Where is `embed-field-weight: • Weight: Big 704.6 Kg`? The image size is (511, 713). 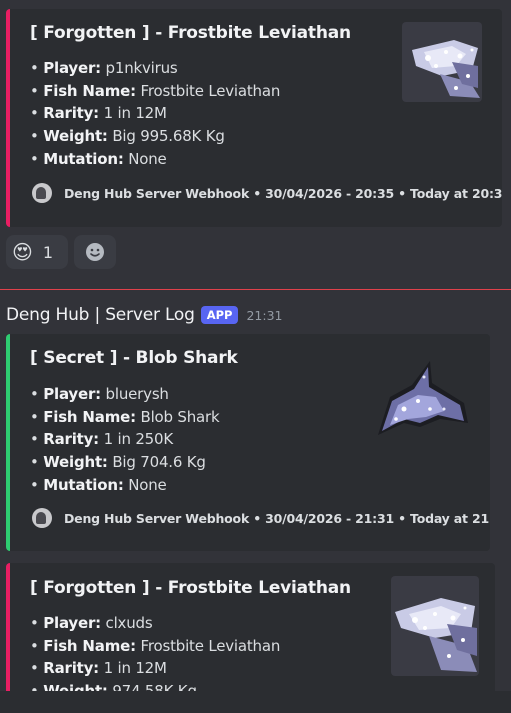
embed-field-weight: • Weight: Big 704.6 Kg is located at coordinates (118, 462).